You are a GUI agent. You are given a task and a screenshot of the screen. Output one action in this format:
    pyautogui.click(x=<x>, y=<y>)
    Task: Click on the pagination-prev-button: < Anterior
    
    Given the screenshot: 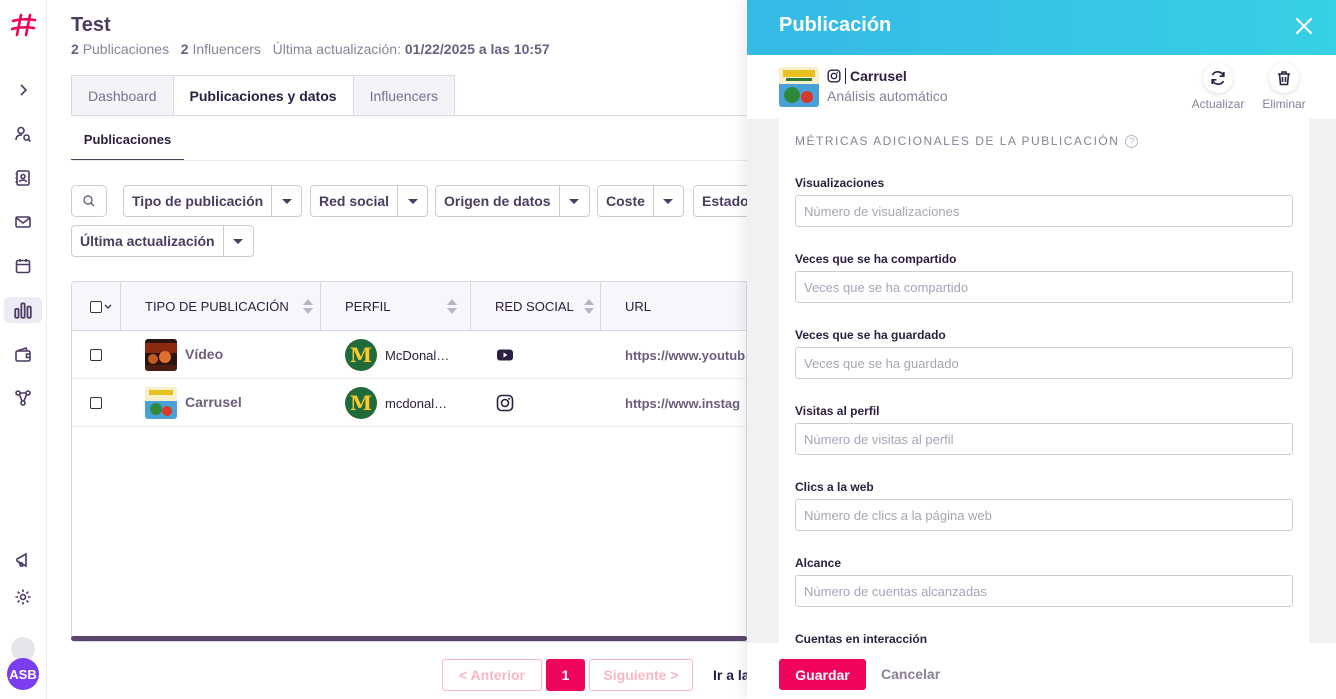 What is the action you would take?
    pyautogui.click(x=492, y=675)
    